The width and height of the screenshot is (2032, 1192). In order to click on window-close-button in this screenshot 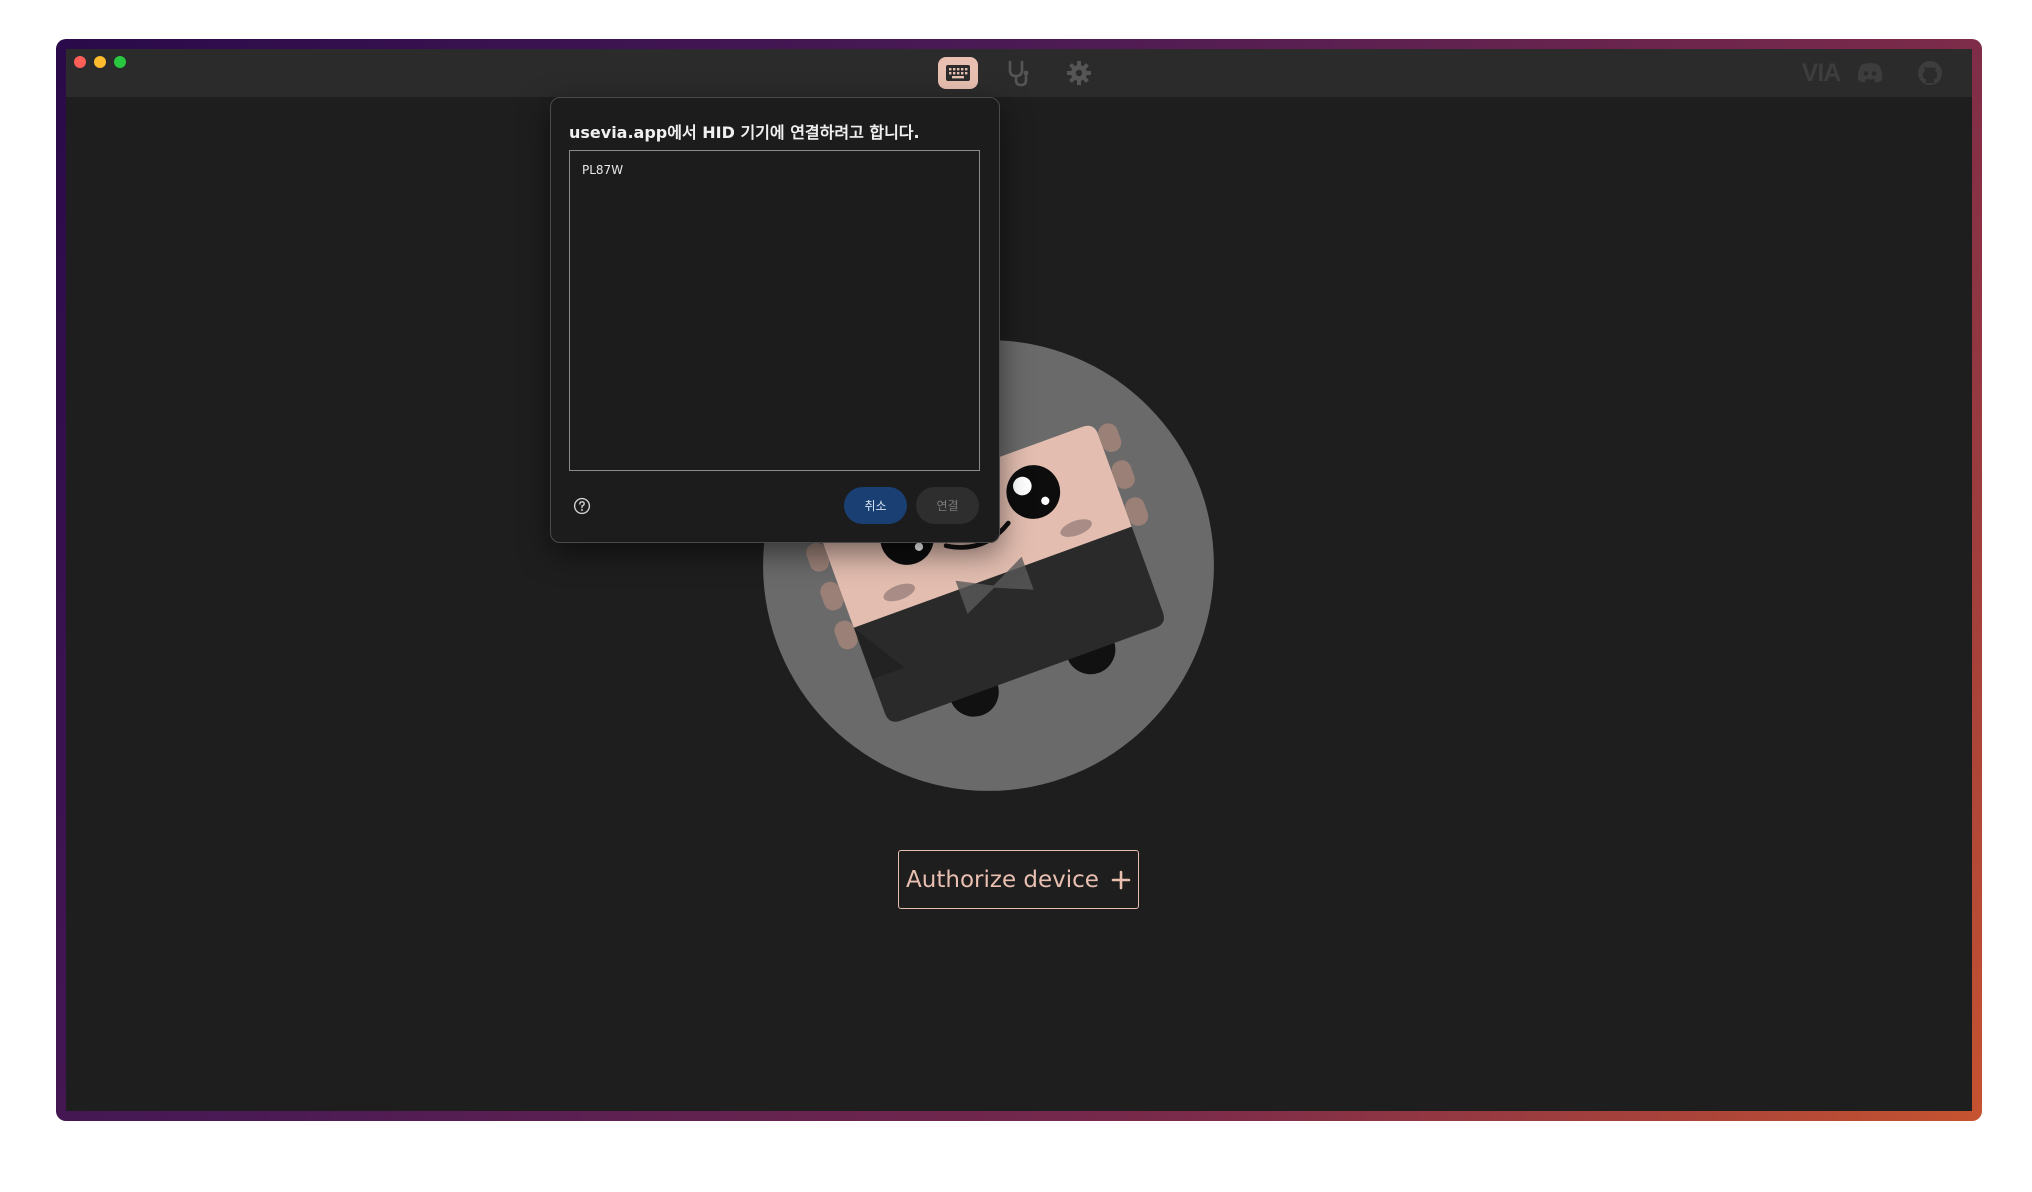, I will do `click(80, 62)`.